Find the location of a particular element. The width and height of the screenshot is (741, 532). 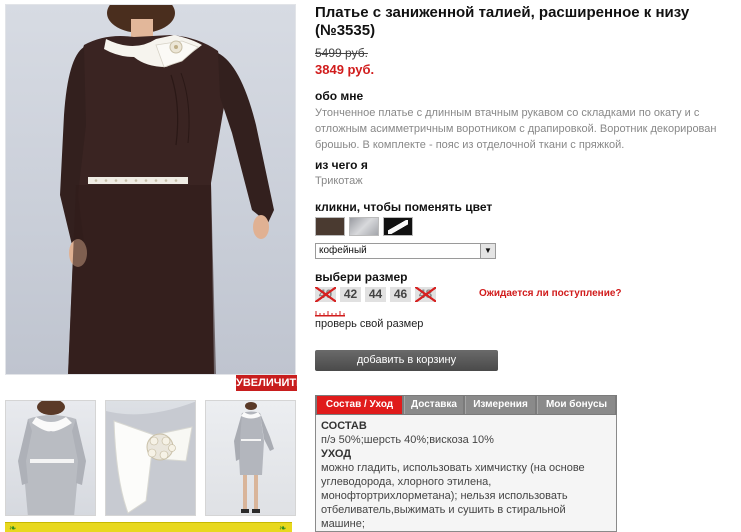

size-option-46: 46 is located at coordinates (400, 294).